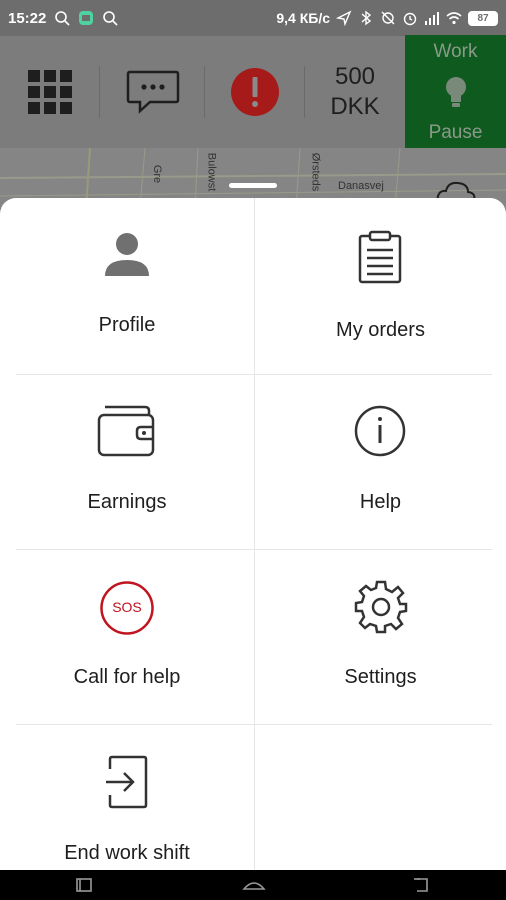 Image resolution: width=506 pixels, height=900 pixels. I want to click on menu-item-call-for-help: SOS Call for help, so click(127, 637).